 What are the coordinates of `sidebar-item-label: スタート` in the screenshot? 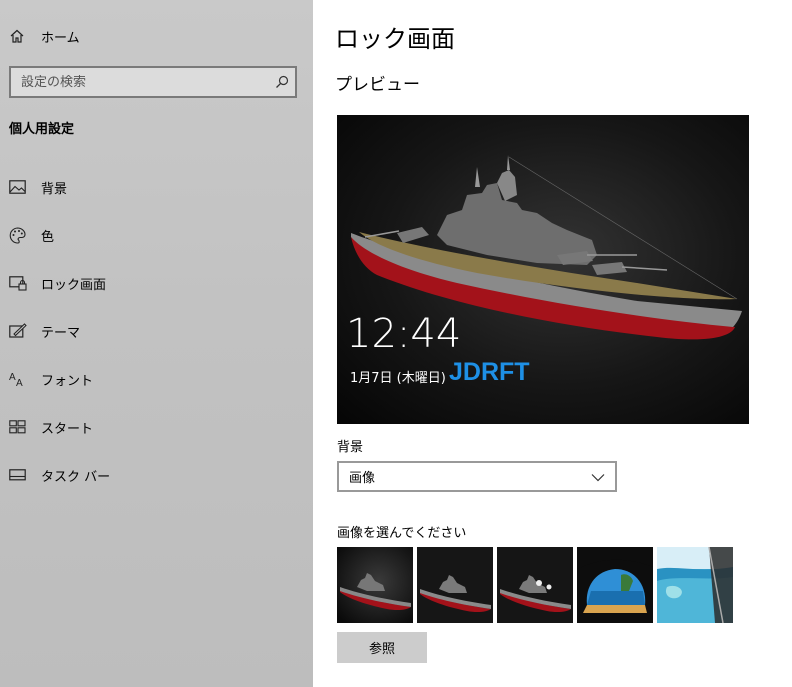 It's located at (67, 429).